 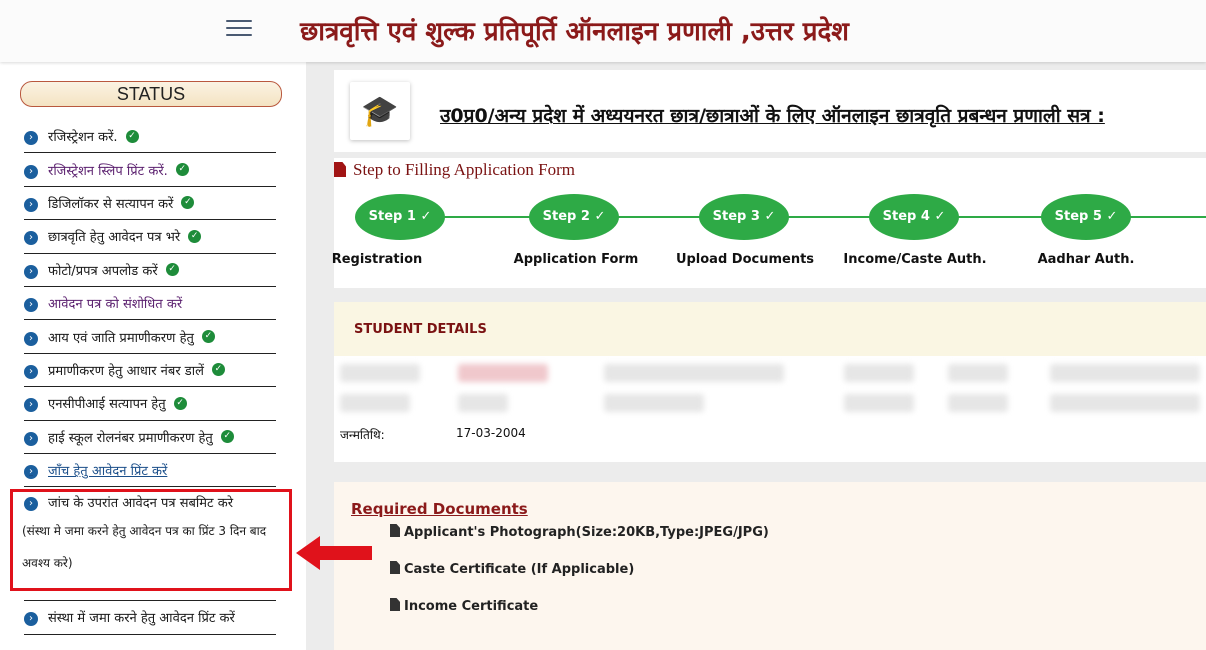 What do you see at coordinates (512, 569) in the screenshot?
I see `document-item: Caste Certificate (If Applicable)` at bounding box center [512, 569].